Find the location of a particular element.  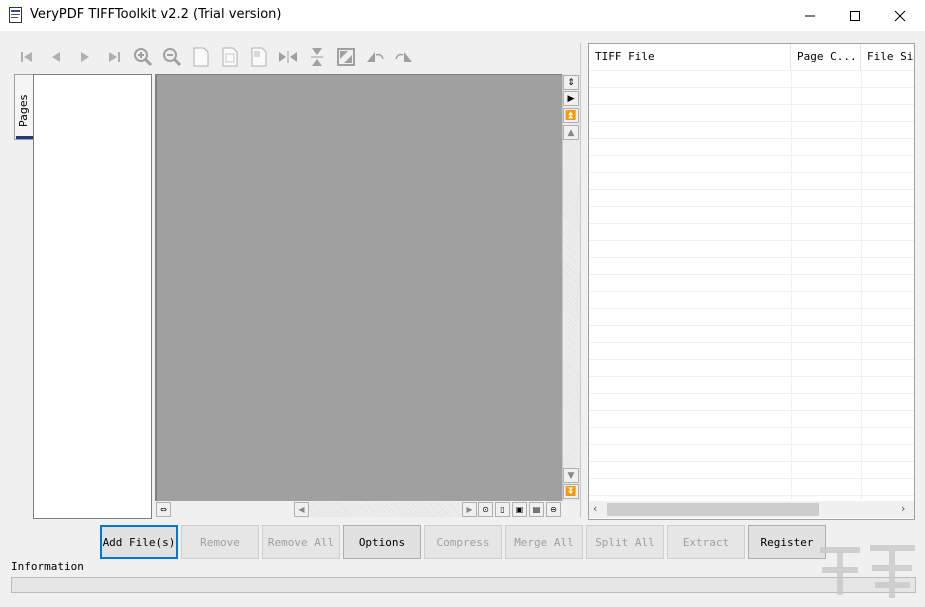

rotate-button is located at coordinates (346, 57).